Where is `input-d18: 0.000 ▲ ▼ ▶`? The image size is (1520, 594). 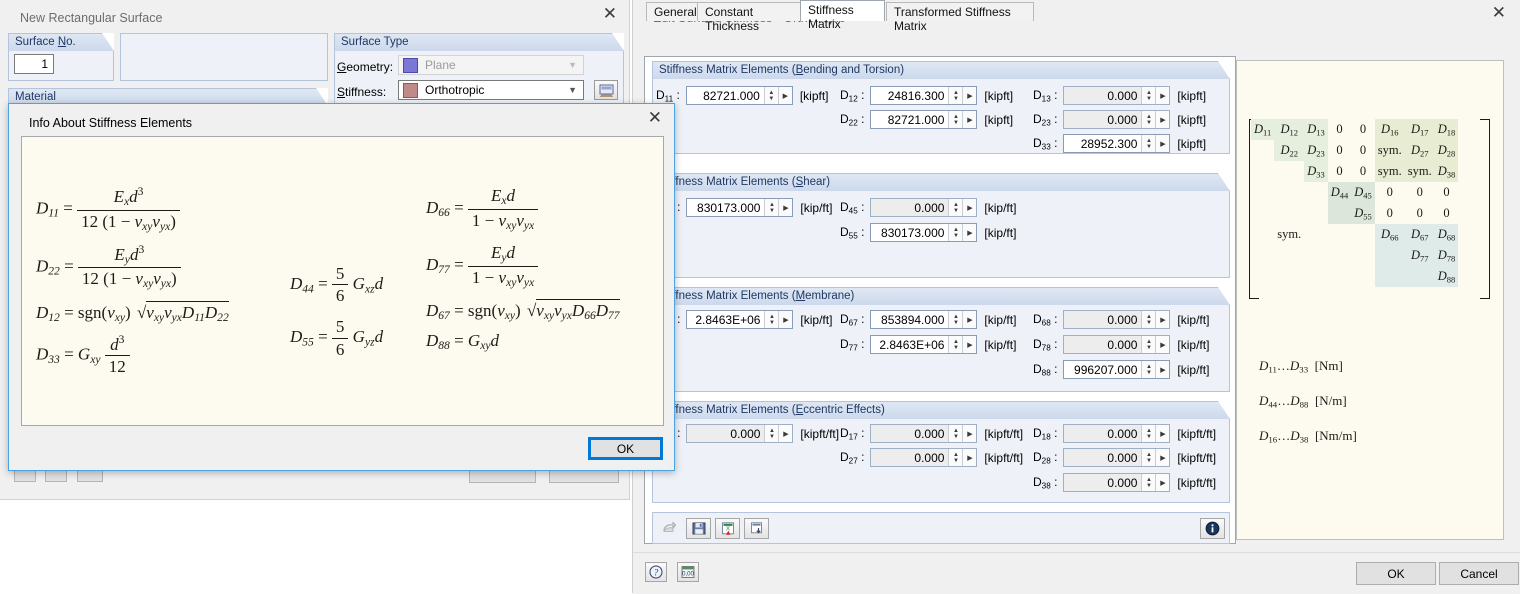 input-d18: 0.000 ▲ ▼ ▶ is located at coordinates (1117, 433).